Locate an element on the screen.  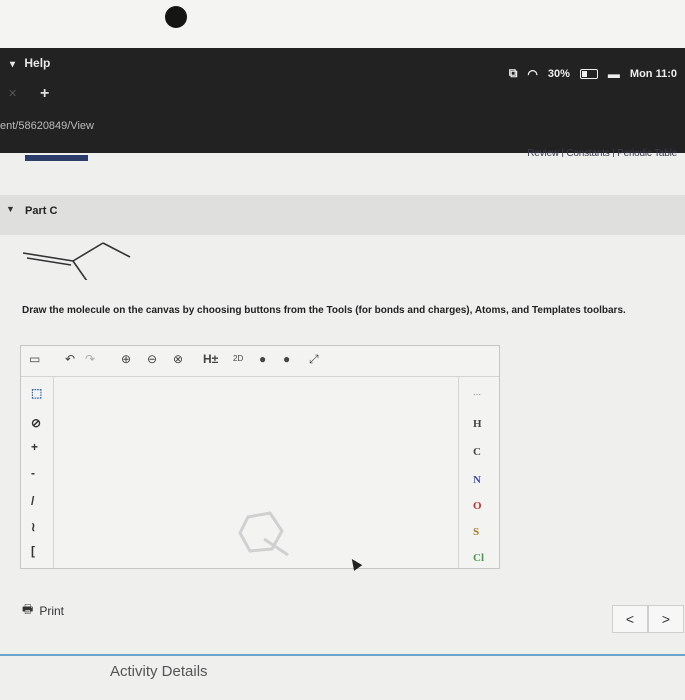
clean-2d-button: 2D is located at coordinates (238, 358).